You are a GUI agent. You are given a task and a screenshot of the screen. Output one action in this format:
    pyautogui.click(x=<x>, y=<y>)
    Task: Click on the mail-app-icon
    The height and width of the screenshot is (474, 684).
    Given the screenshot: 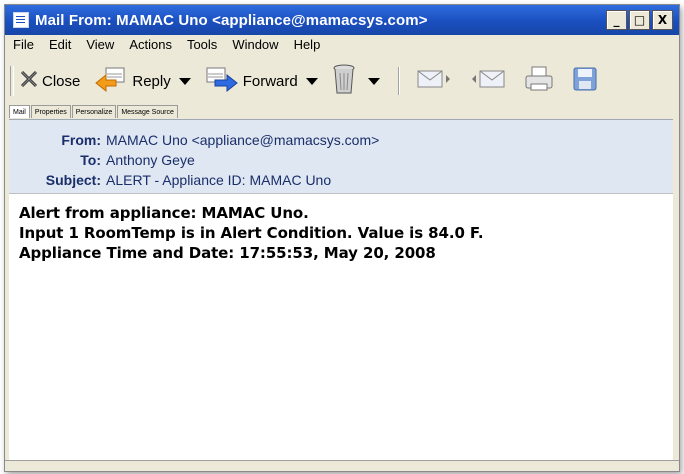 What is the action you would take?
    pyautogui.click(x=21, y=20)
    